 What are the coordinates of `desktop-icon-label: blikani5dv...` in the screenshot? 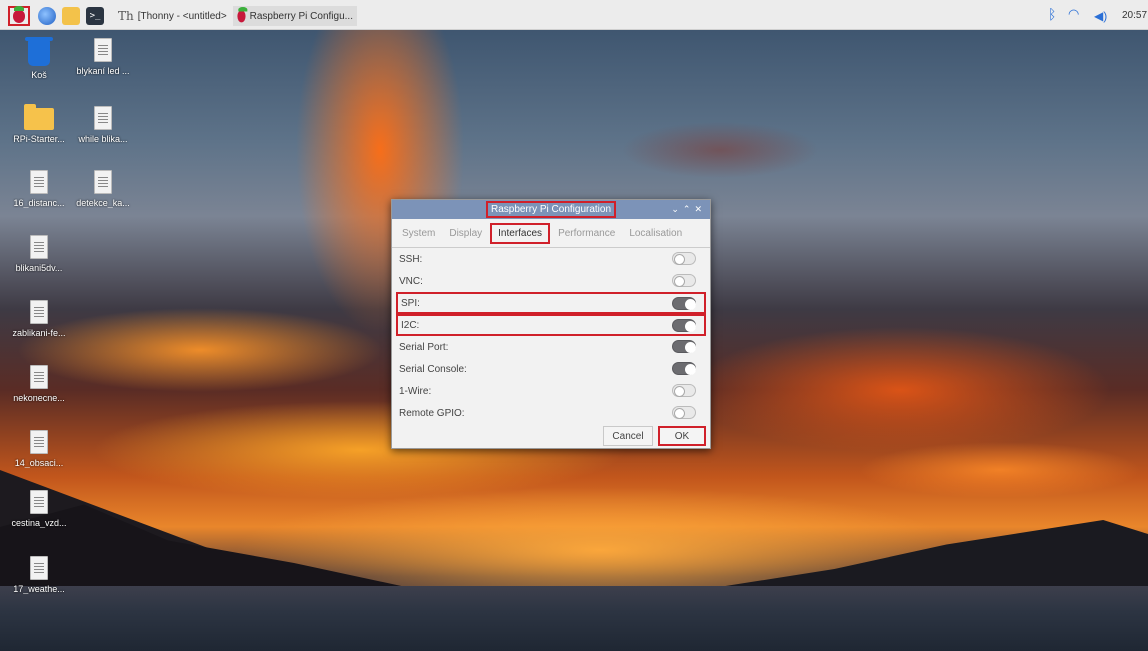 It's located at (39, 268).